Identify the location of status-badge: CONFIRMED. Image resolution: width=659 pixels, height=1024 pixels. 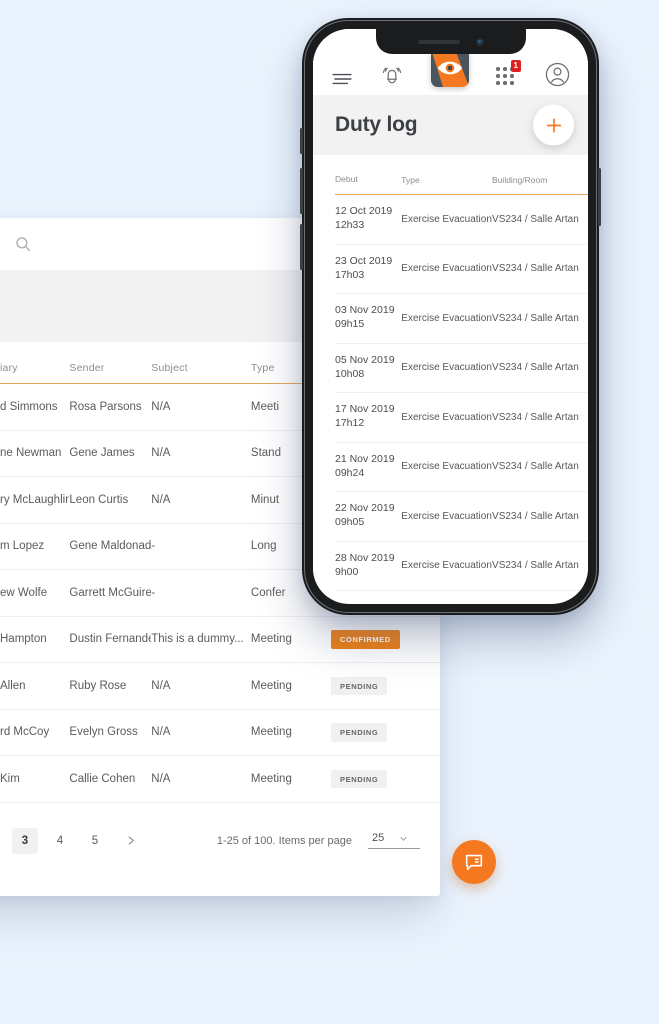
(365, 639).